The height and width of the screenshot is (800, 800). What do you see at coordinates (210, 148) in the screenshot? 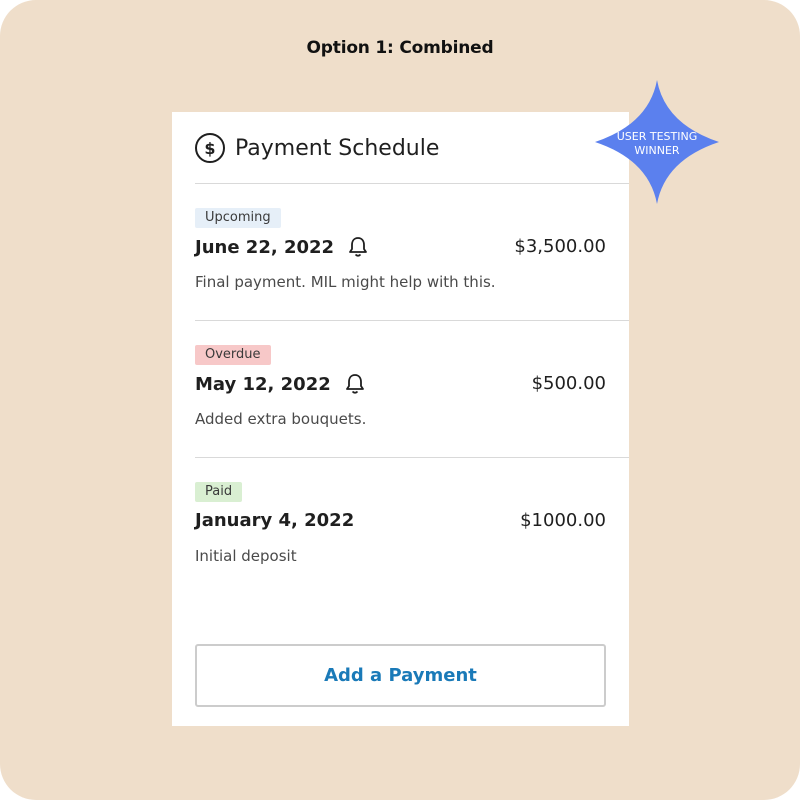
I see `dollar-circle-icon: $` at bounding box center [210, 148].